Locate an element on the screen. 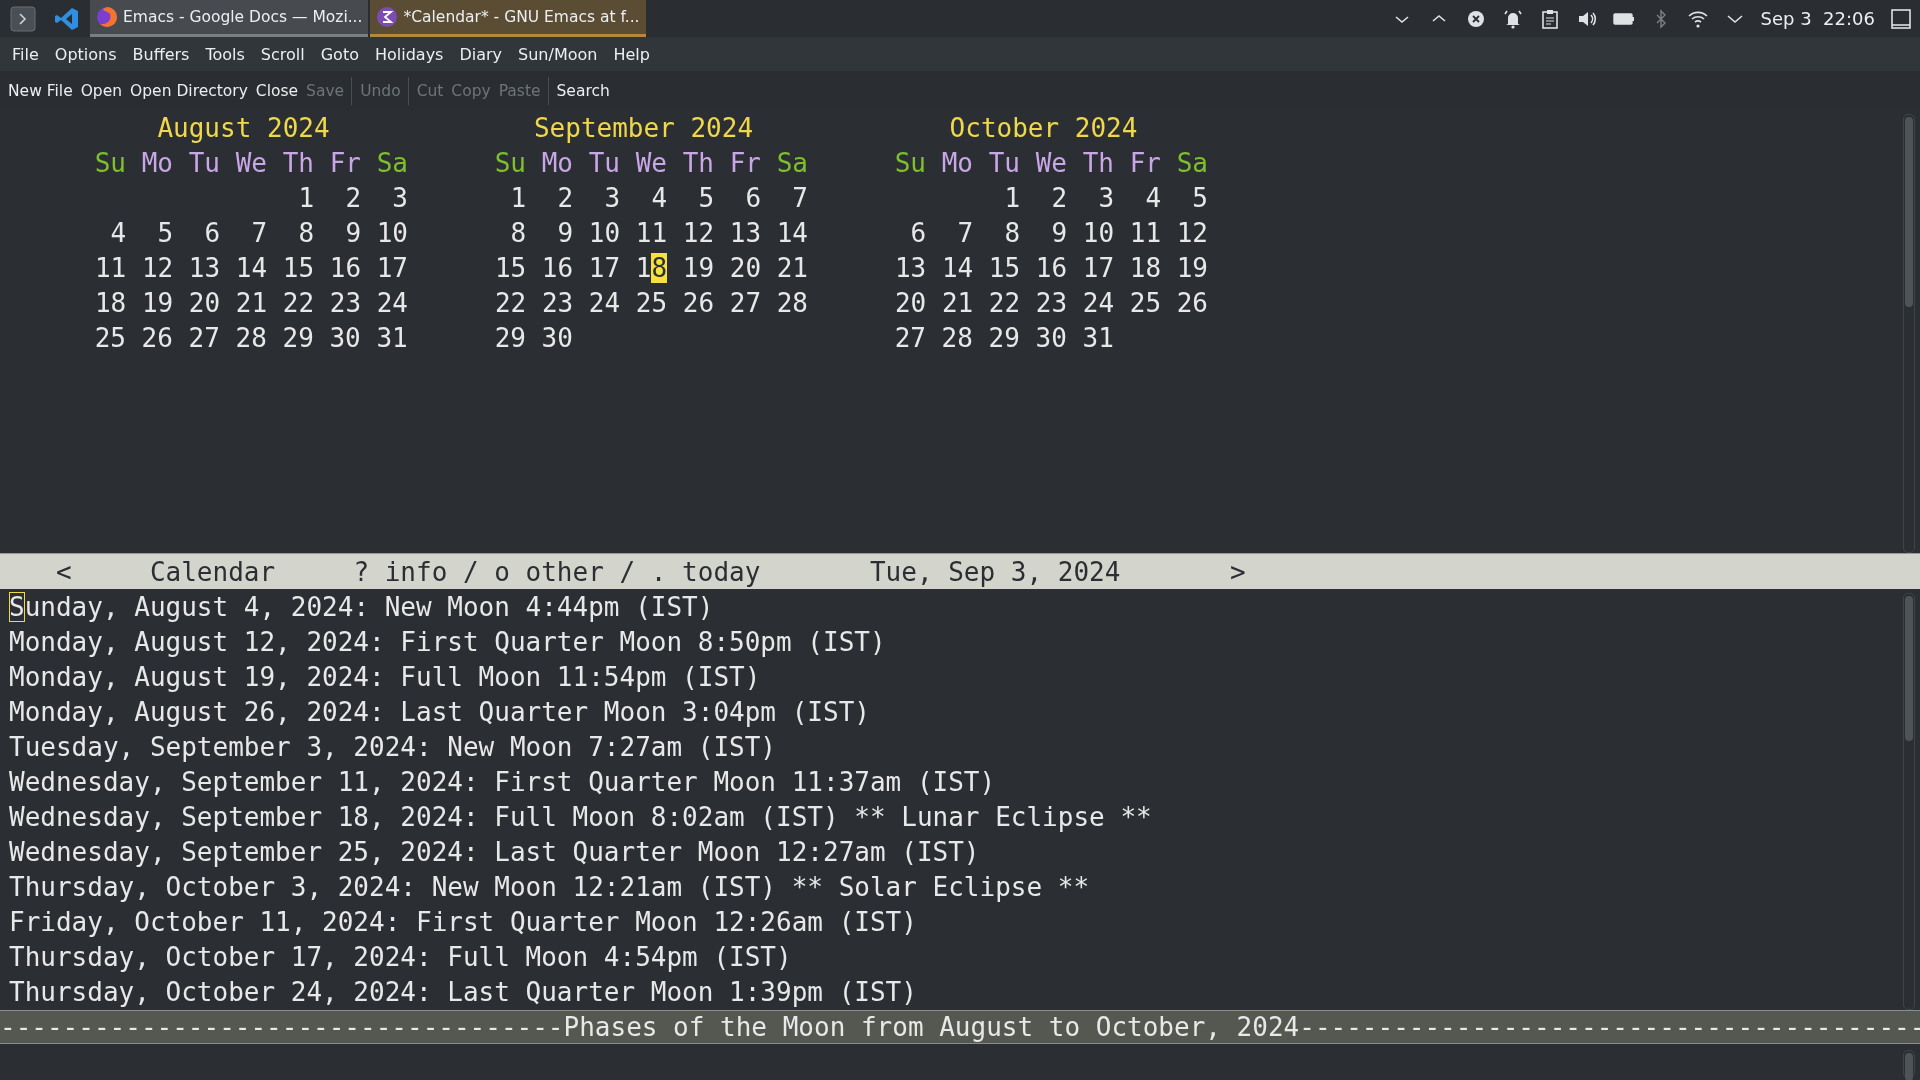  mode-line-help: ? info / o other / . today is located at coordinates (557, 571).